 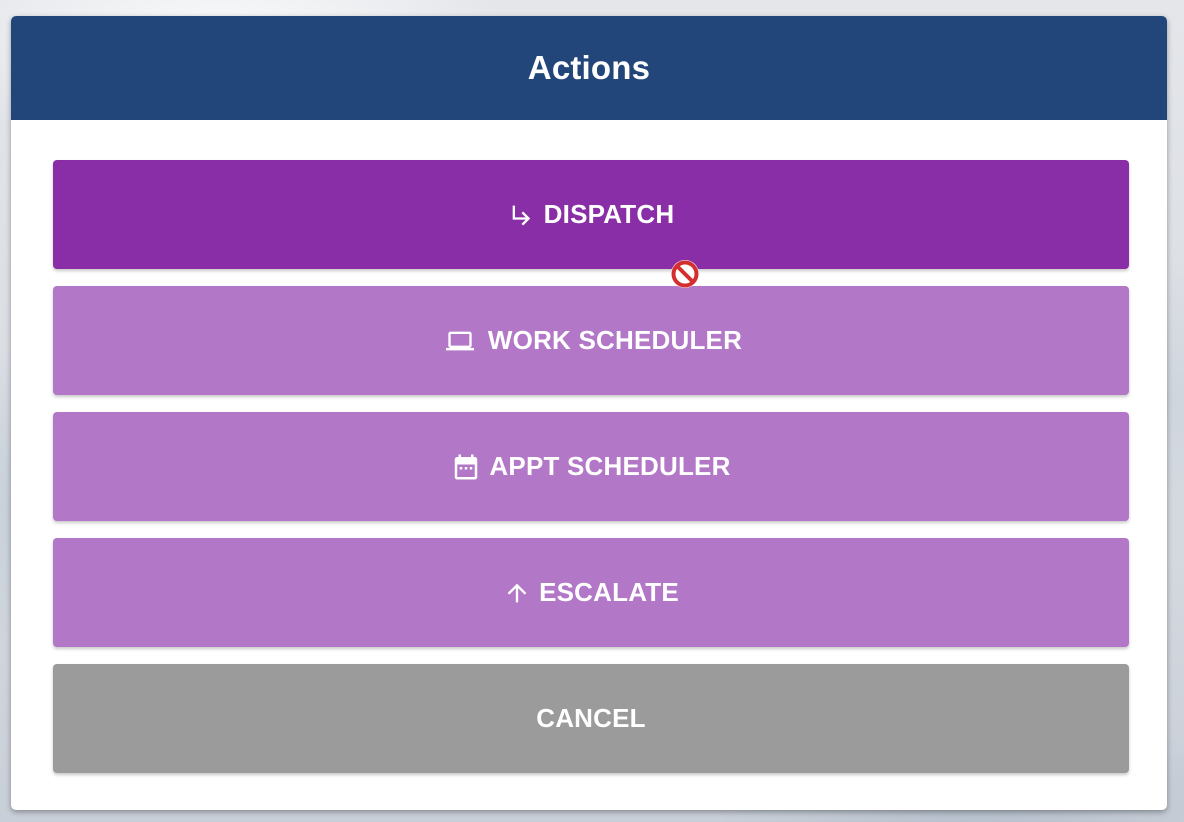 What do you see at coordinates (610, 466) in the screenshot?
I see `appt-scheduler-label: APPT SCHEDULER` at bounding box center [610, 466].